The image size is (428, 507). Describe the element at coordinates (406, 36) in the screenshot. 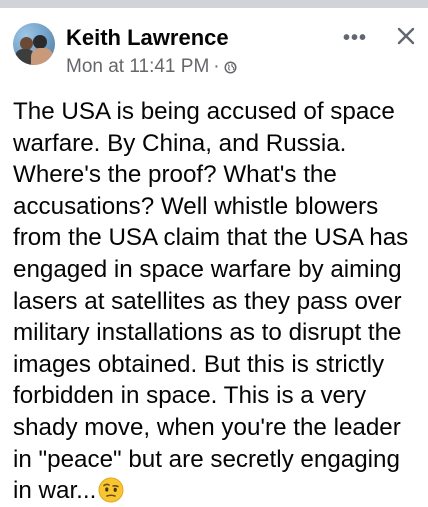

I see `close-icon` at that location.